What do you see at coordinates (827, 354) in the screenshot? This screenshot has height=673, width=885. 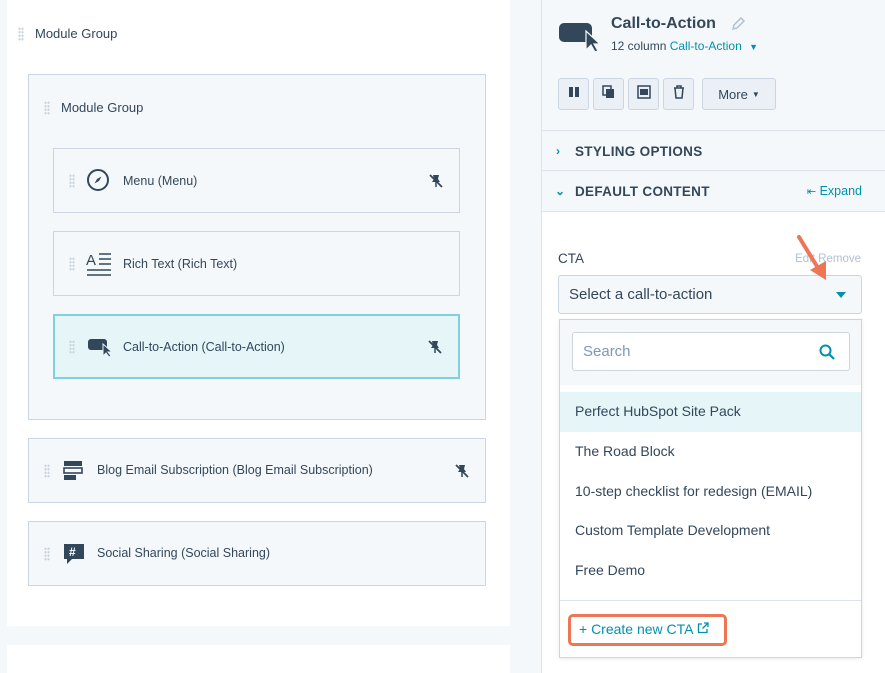 I see `search-icon` at bounding box center [827, 354].